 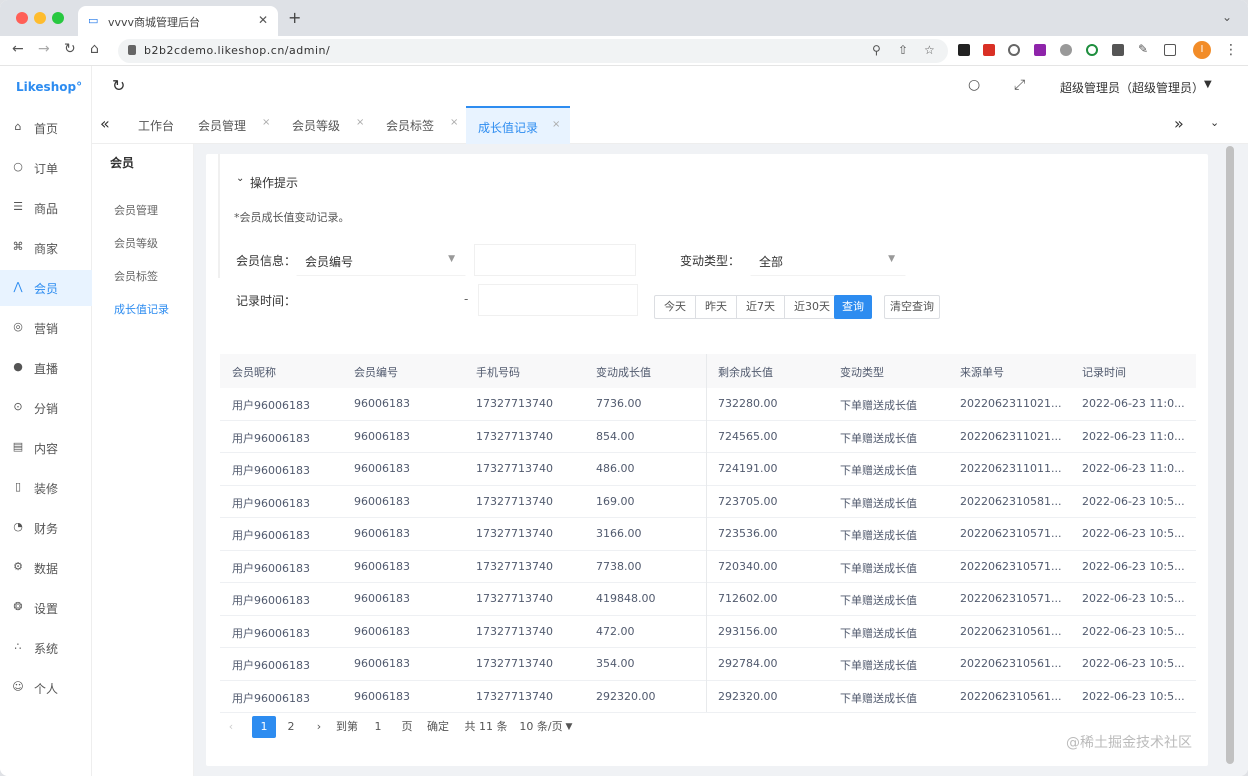 What do you see at coordinates (748, 403) in the screenshot?
I see `table-cell: 732280.00` at bounding box center [748, 403].